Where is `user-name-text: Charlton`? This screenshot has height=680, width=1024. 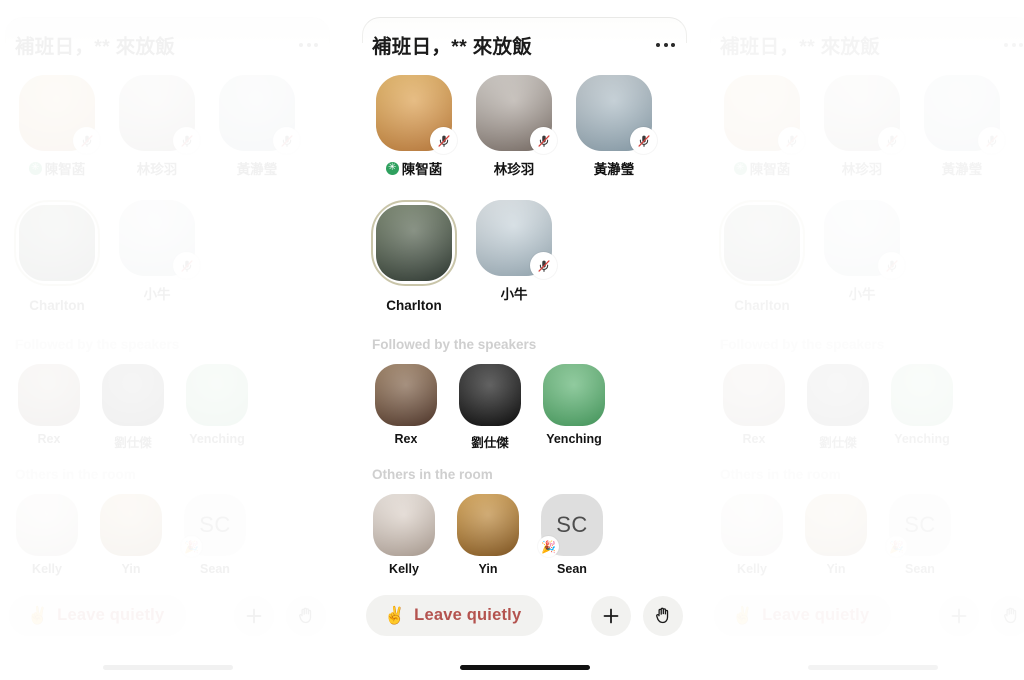
user-name-text: Charlton is located at coordinates (414, 305).